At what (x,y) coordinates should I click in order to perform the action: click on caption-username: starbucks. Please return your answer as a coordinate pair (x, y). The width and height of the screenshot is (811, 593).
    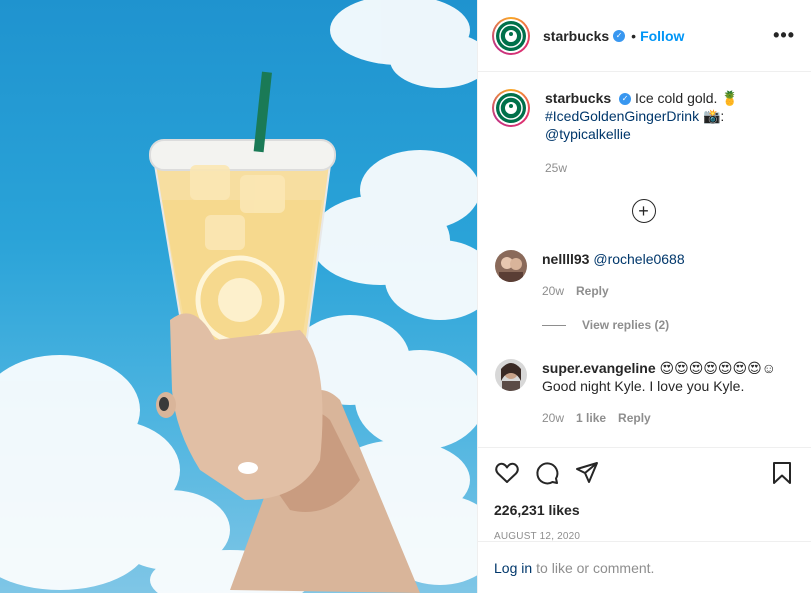
    Looking at the image, I should click on (578, 98).